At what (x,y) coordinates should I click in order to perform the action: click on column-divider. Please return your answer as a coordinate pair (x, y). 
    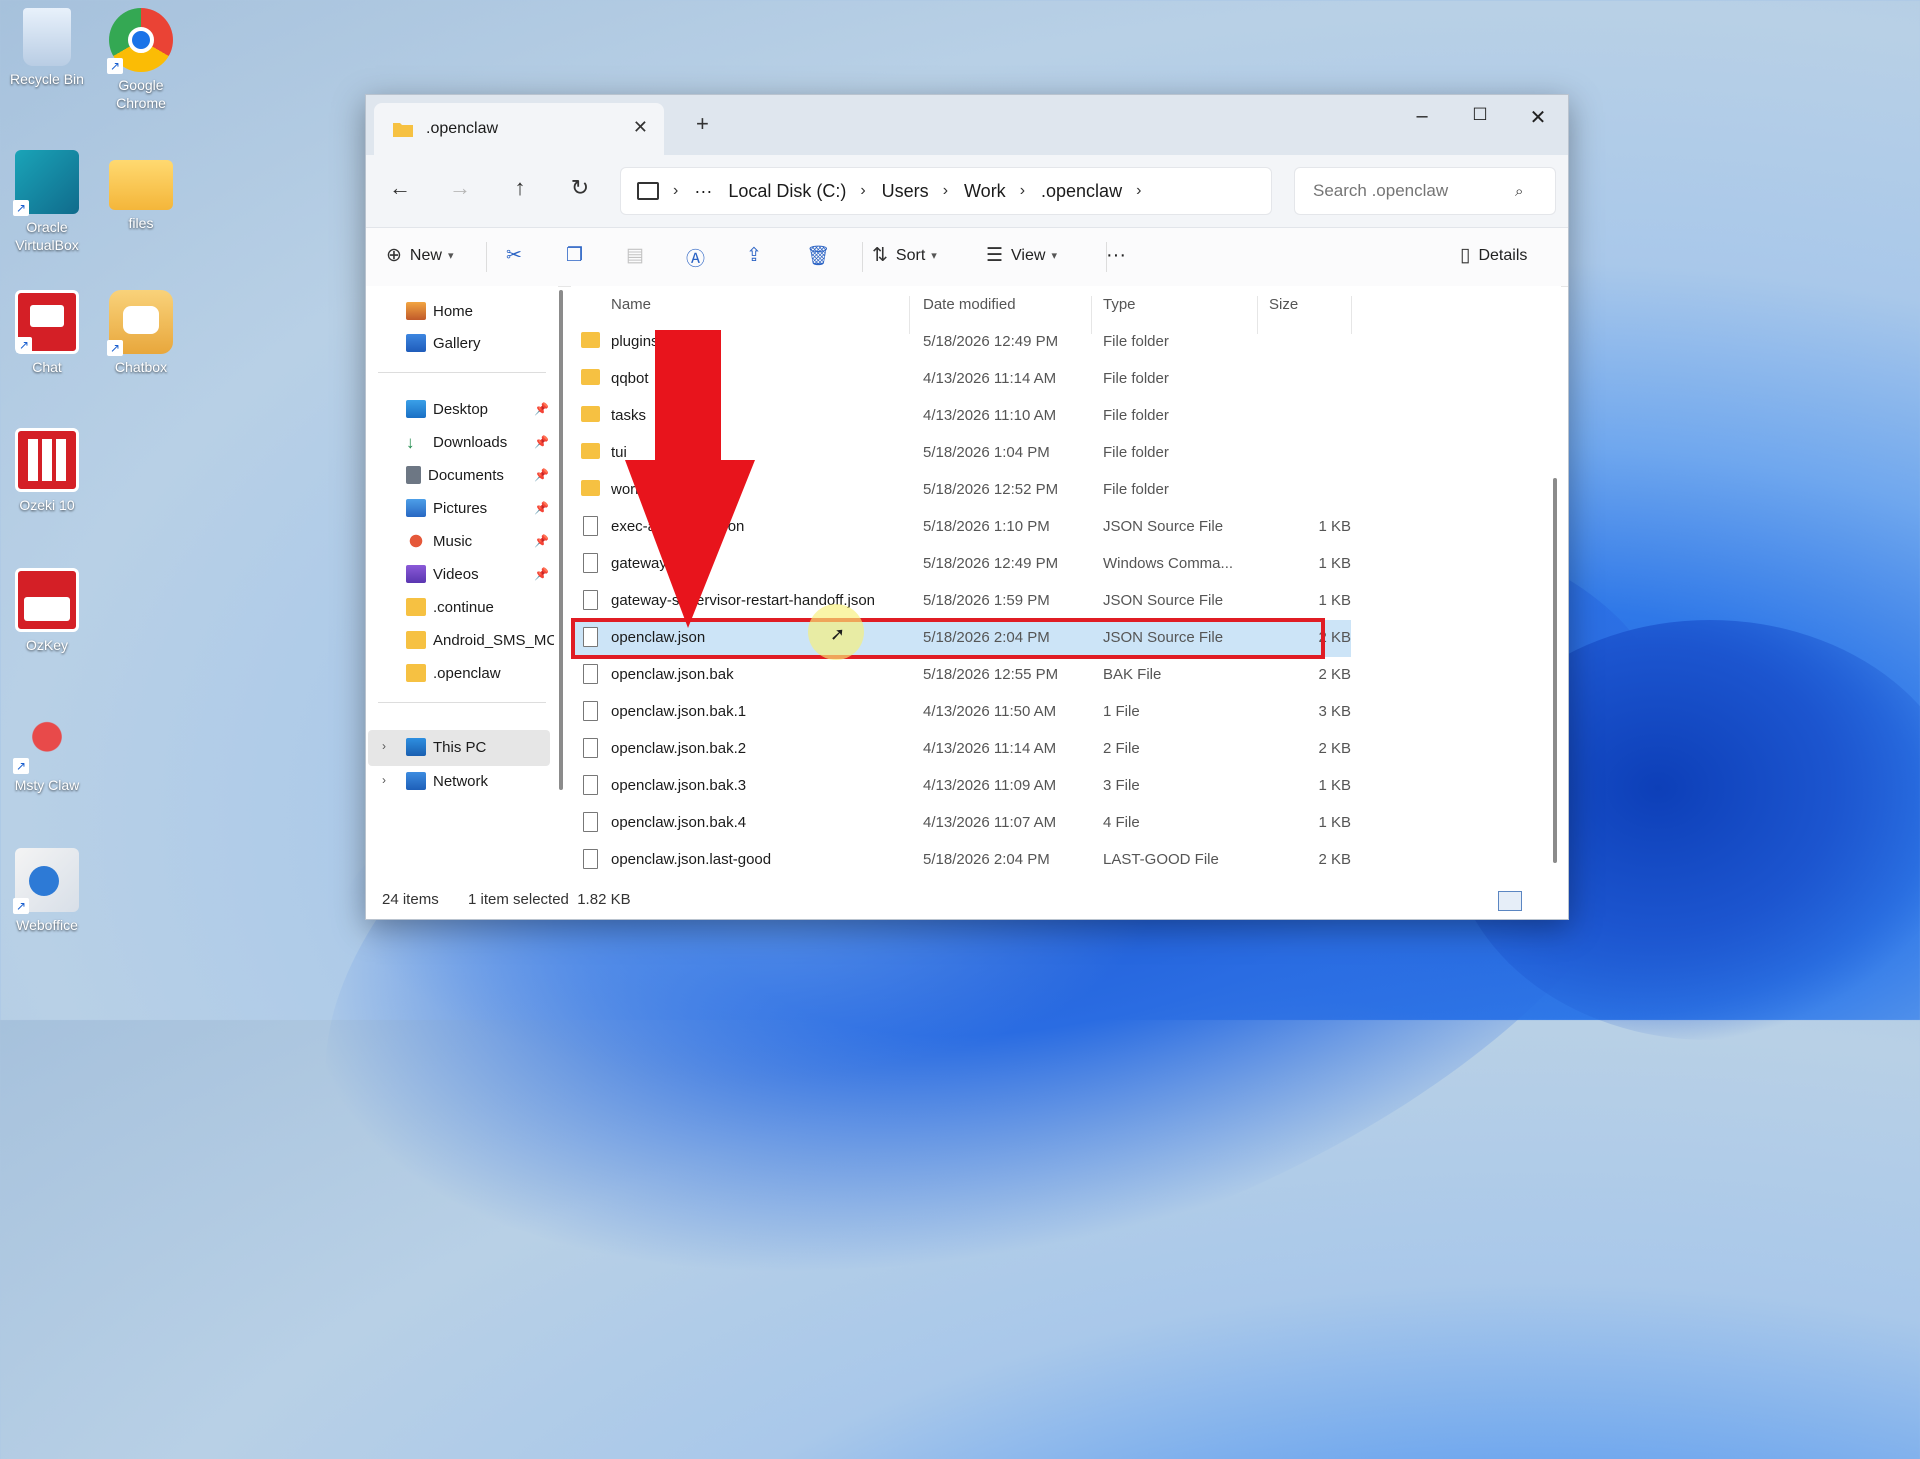
    Looking at the image, I should click on (1351, 315).